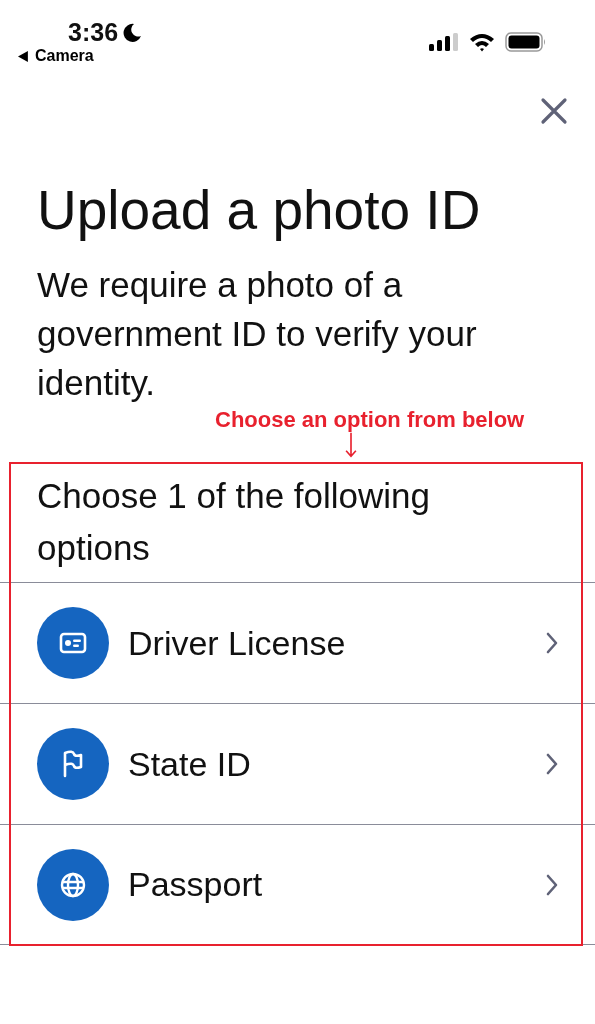 The height and width of the screenshot is (1024, 595). I want to click on signal-icon, so click(444, 42).